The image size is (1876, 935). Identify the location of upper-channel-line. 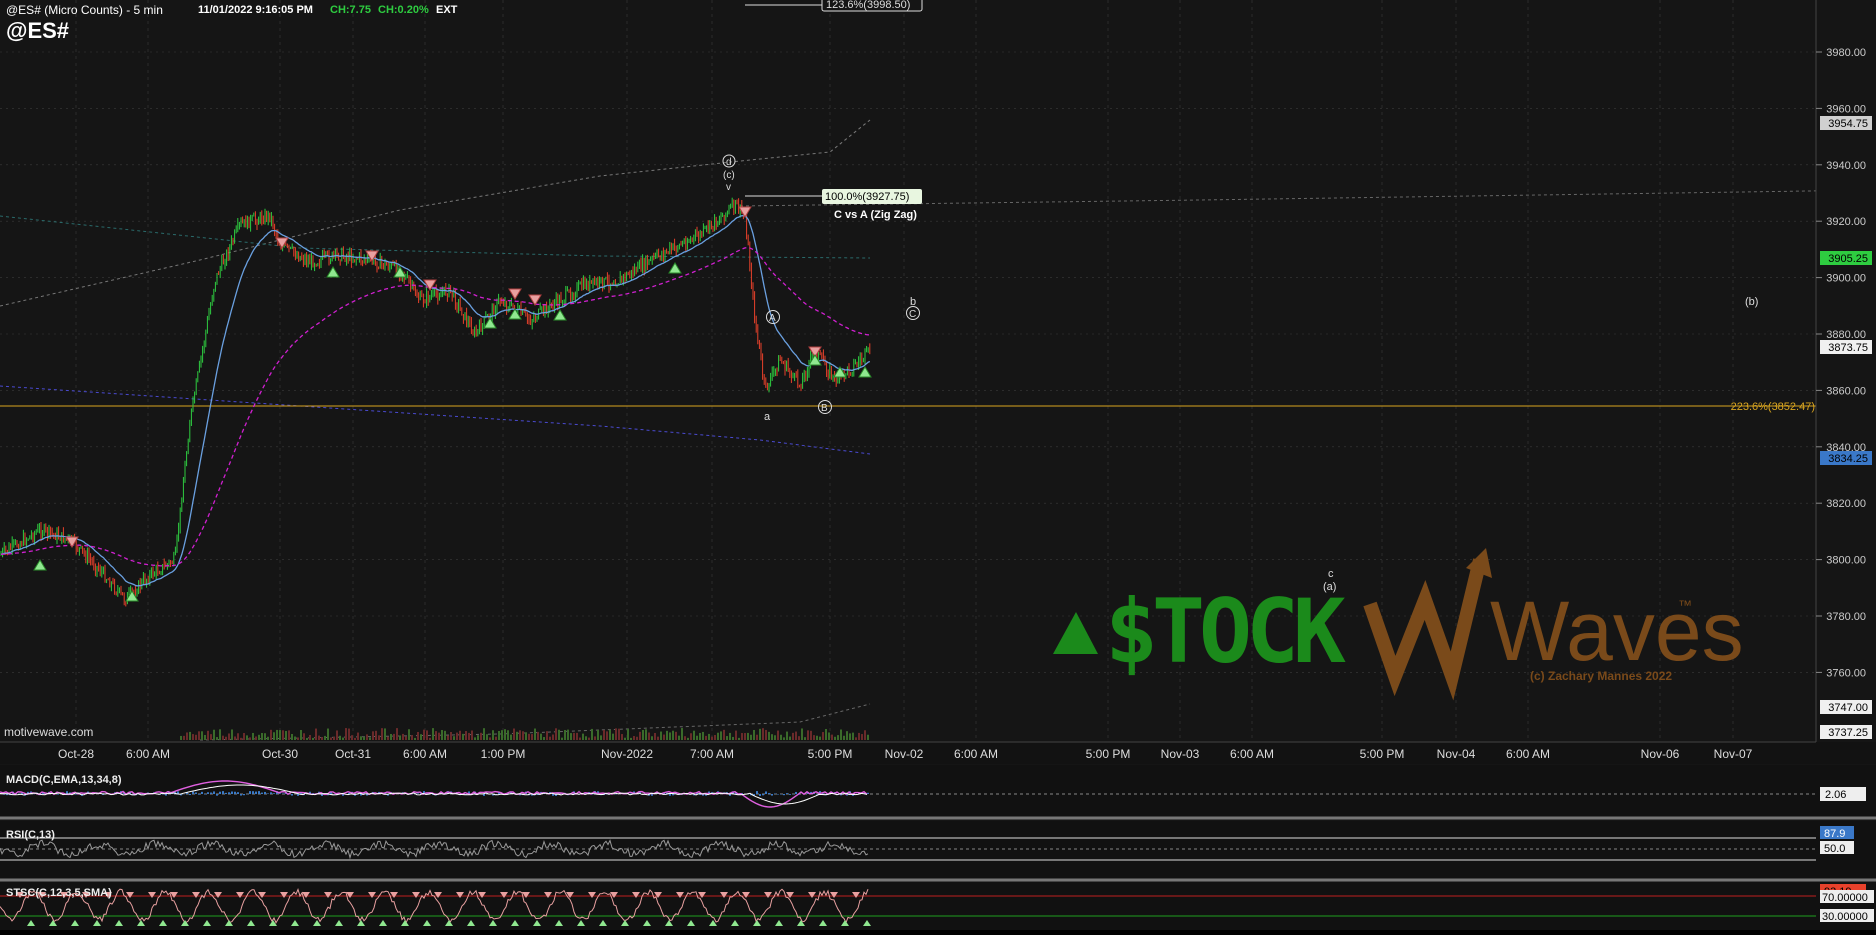
(435, 213).